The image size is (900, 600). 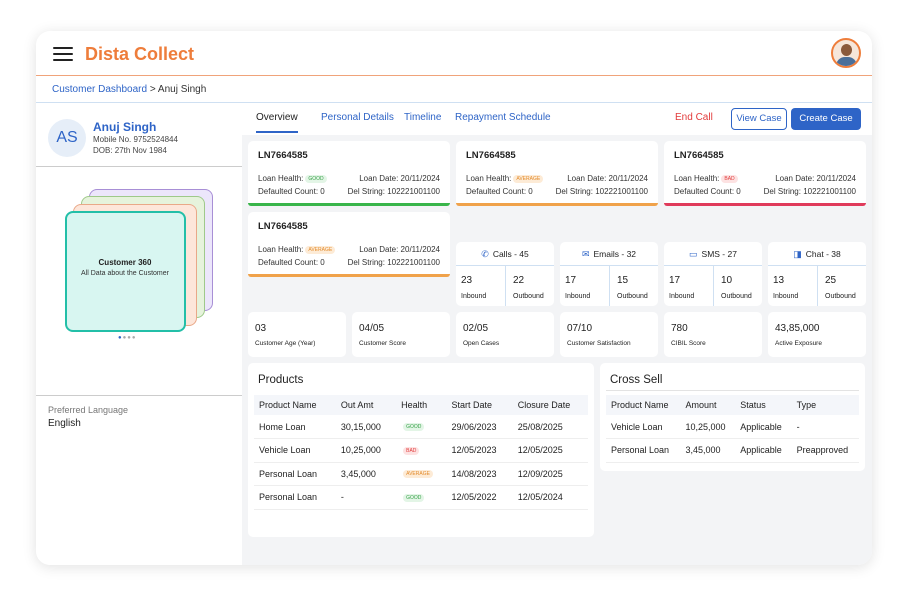 I want to click on channel-header: ✆ Calls - 45, so click(x=505, y=254).